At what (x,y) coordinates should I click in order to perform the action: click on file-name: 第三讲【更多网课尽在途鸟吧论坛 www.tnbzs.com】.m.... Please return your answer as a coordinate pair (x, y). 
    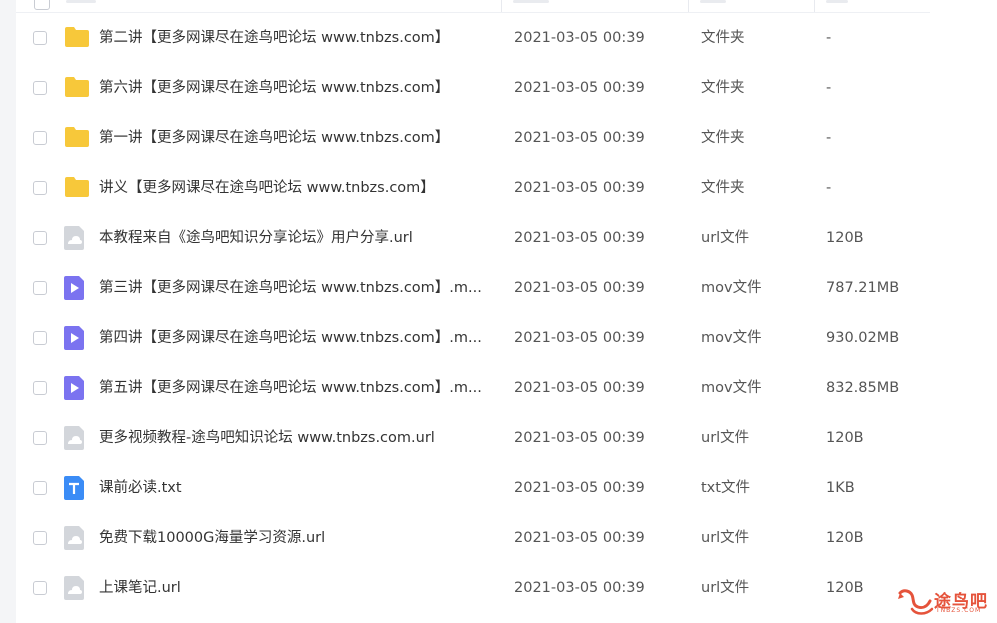
    Looking at the image, I should click on (299, 288).